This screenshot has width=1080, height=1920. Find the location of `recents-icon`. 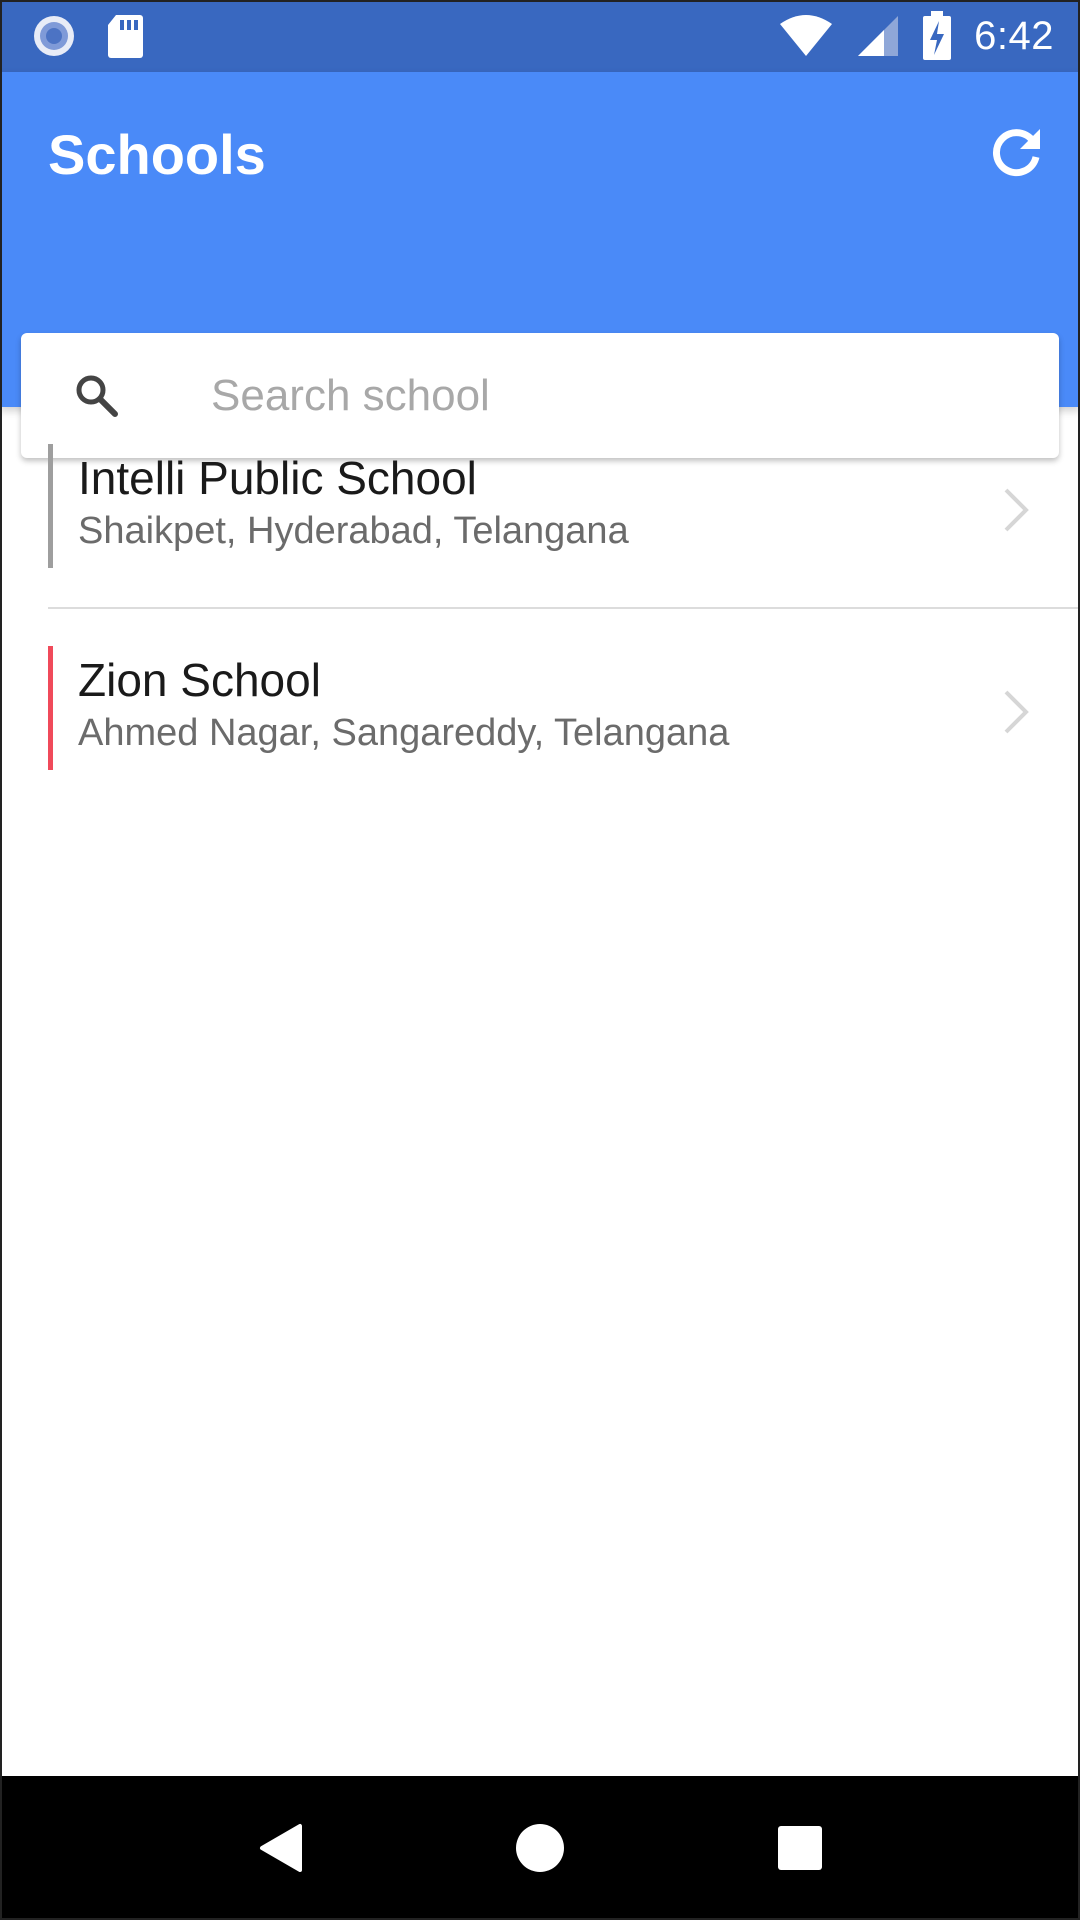

recents-icon is located at coordinates (800, 1848).